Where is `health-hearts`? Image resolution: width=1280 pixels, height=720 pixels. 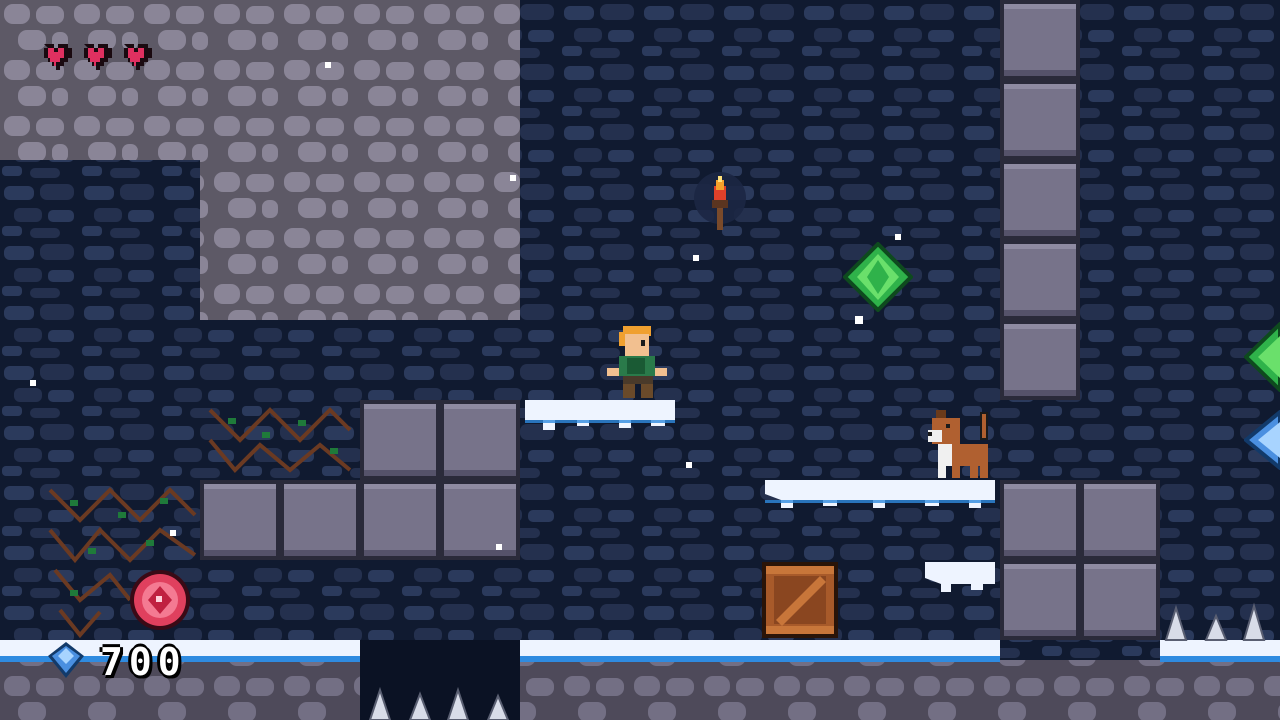
health-hearts is located at coordinates (98, 57).